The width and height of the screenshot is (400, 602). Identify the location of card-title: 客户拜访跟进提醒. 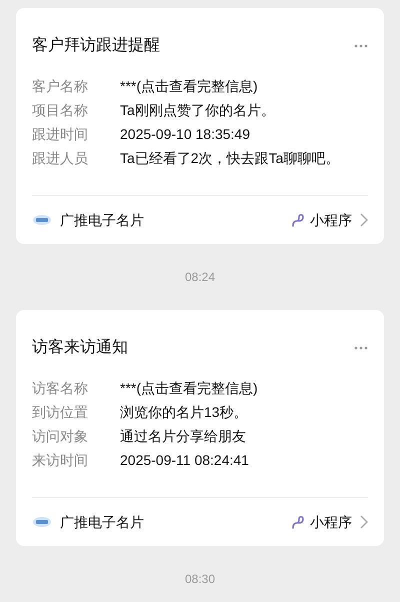
(96, 46).